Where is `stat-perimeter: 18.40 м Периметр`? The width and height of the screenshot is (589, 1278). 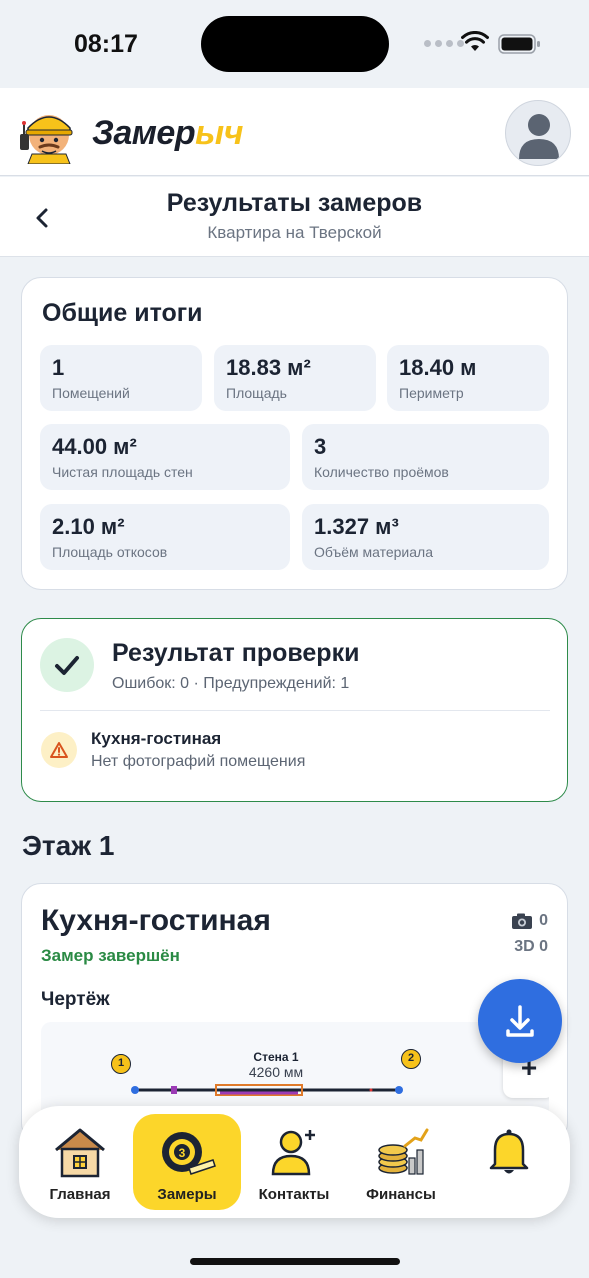 stat-perimeter: 18.40 м Периметр is located at coordinates (468, 378).